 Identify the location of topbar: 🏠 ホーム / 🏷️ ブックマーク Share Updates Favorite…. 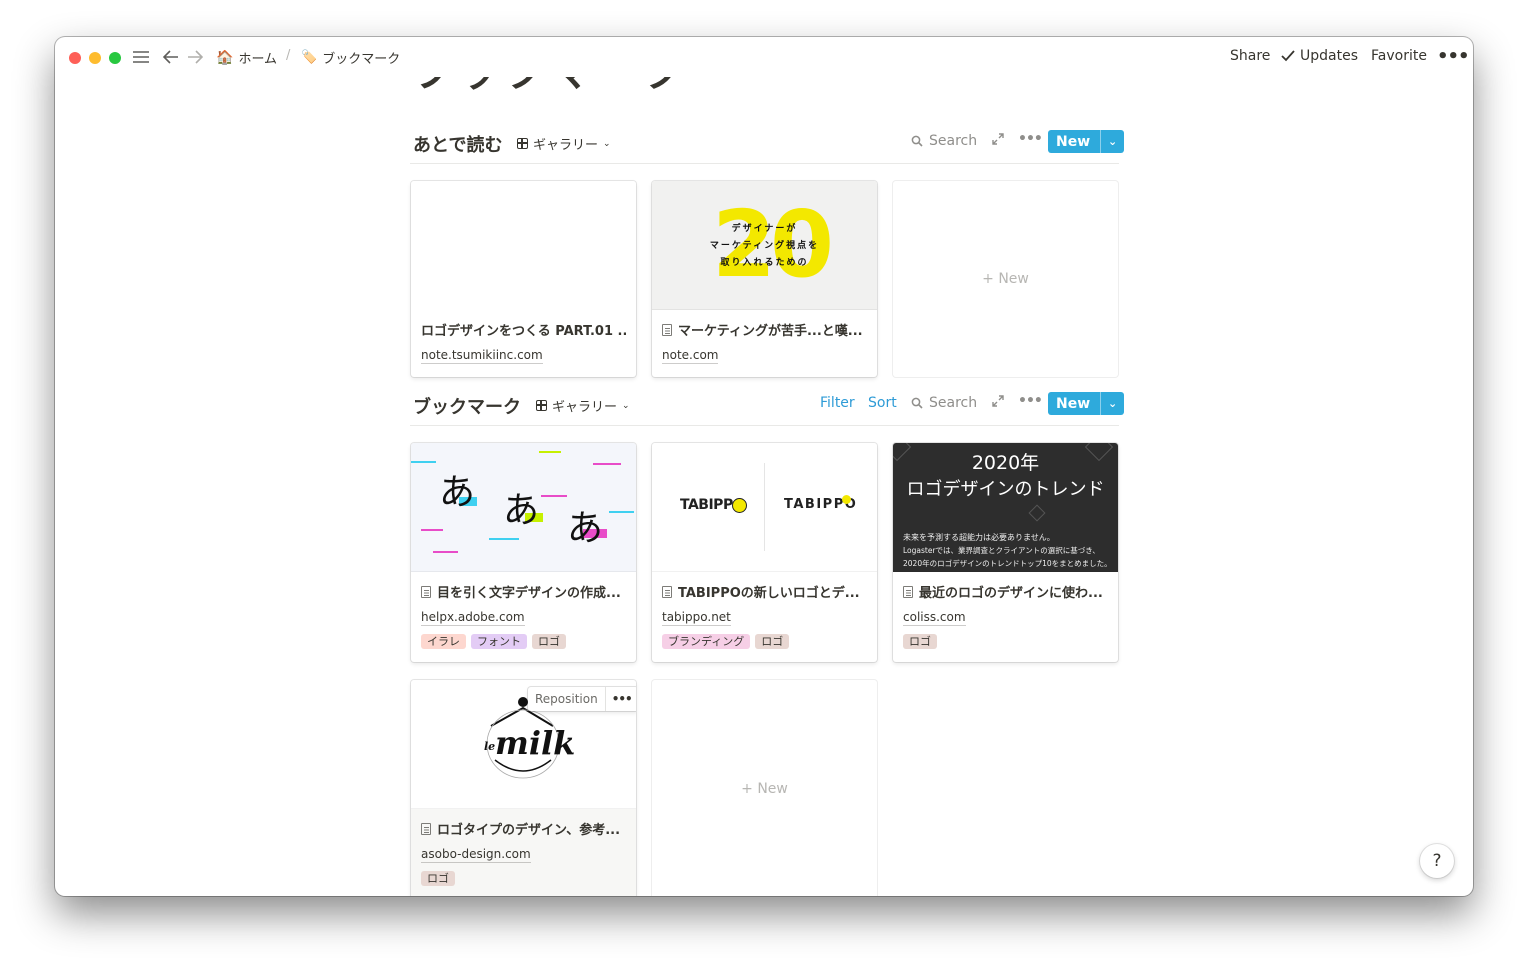
(764, 57).